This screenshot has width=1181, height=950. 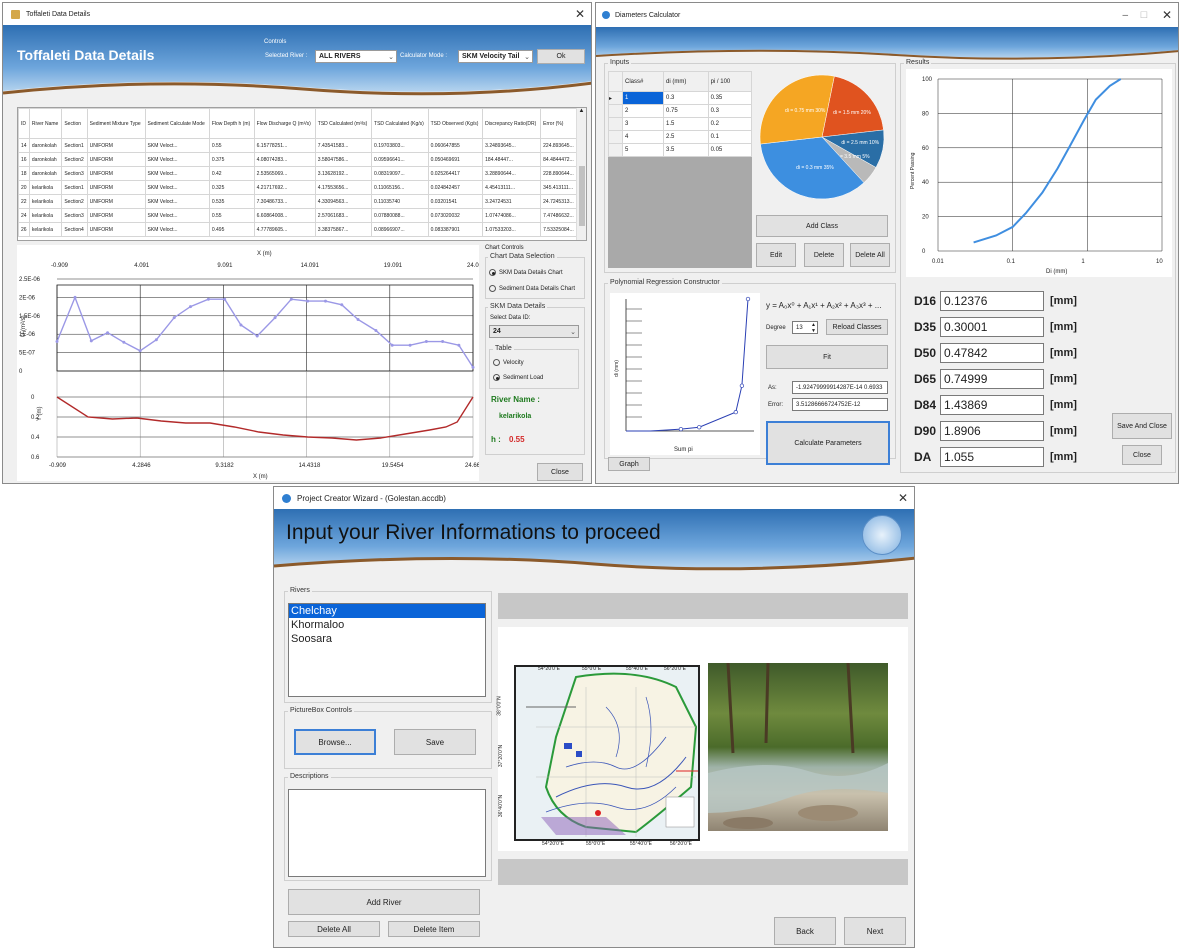 I want to click on table-cell: 0.060647855, so click(x=455, y=145).